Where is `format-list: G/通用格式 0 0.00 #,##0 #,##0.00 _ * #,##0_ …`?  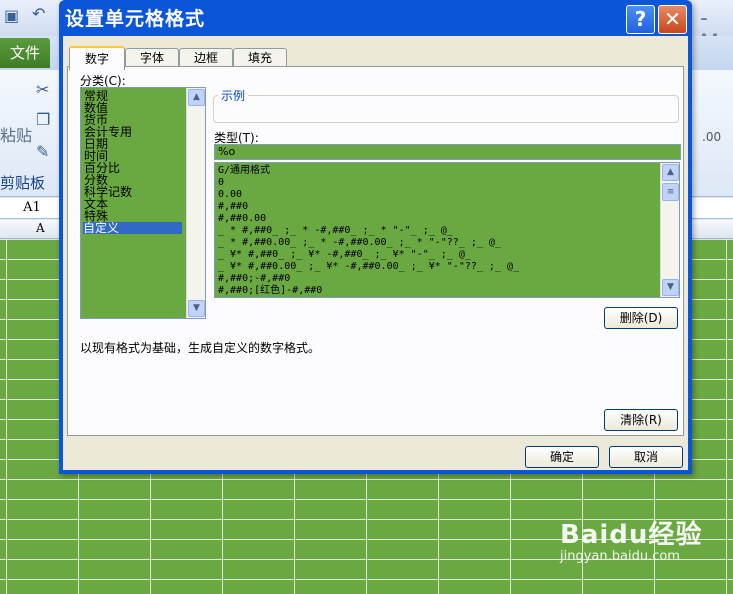
format-list: G/通用格式 0 0.00 #,##0 #,##0.00 _ * #,##0_ … is located at coordinates (447, 230).